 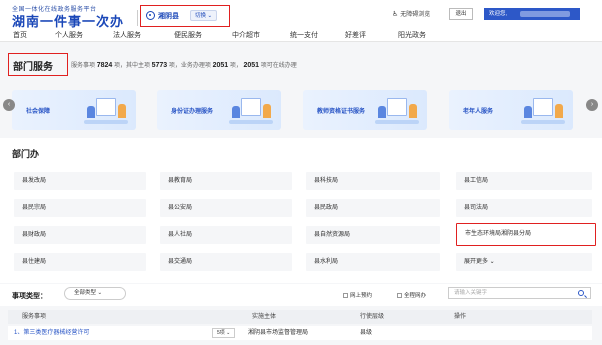 I want to click on dept-item: 县司法局, so click(x=524, y=208).